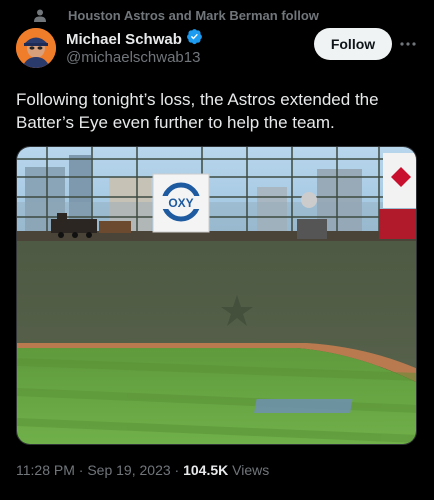  What do you see at coordinates (180, 203) in the screenshot?
I see `oxy-sign-text: OXY` at bounding box center [180, 203].